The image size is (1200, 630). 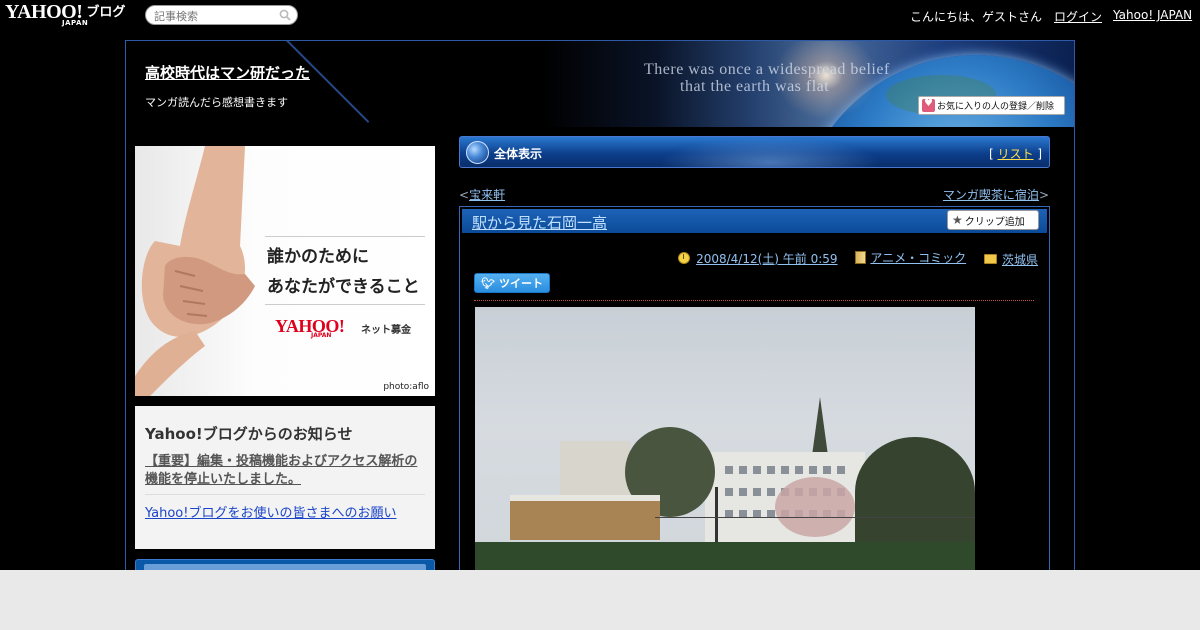 I want to click on search-box, so click(x=221, y=15).